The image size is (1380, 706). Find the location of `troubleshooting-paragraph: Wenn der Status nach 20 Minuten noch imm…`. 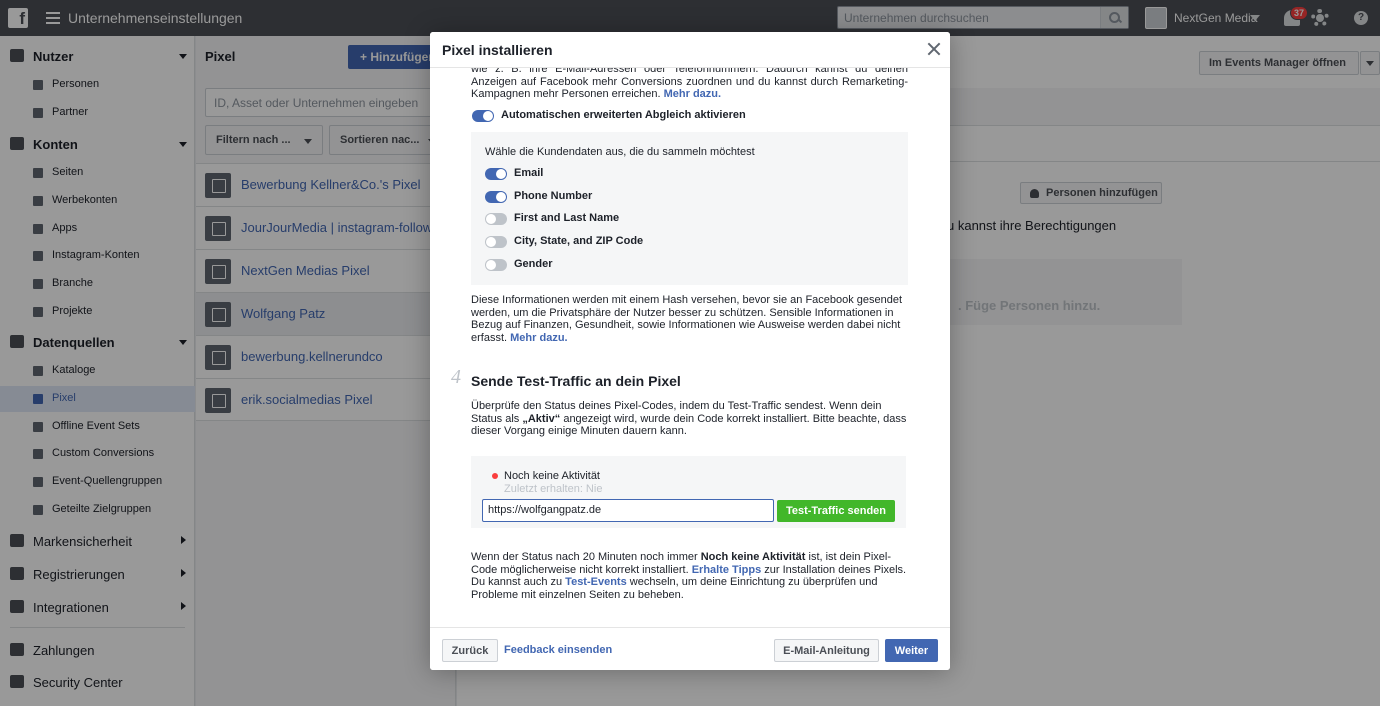

troubleshooting-paragraph: Wenn der Status nach 20 Minuten noch imm… is located at coordinates (689, 576).